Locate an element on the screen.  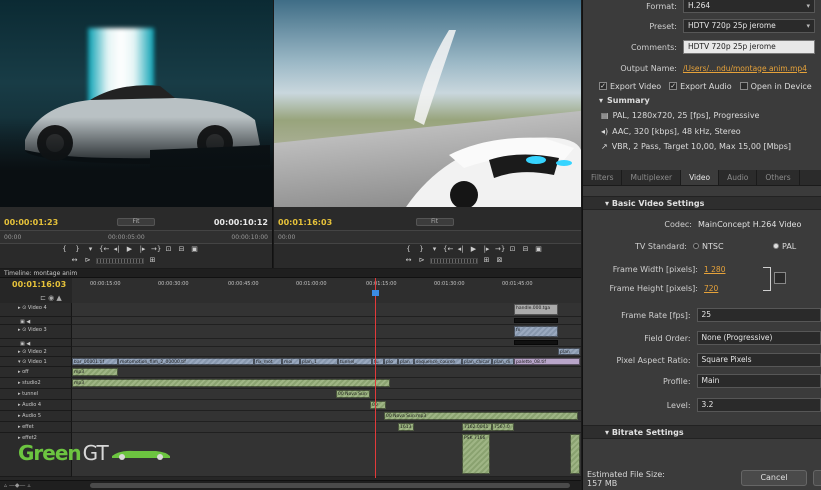
source-fit-dropdown: Fit is located at coordinates (136, 222).